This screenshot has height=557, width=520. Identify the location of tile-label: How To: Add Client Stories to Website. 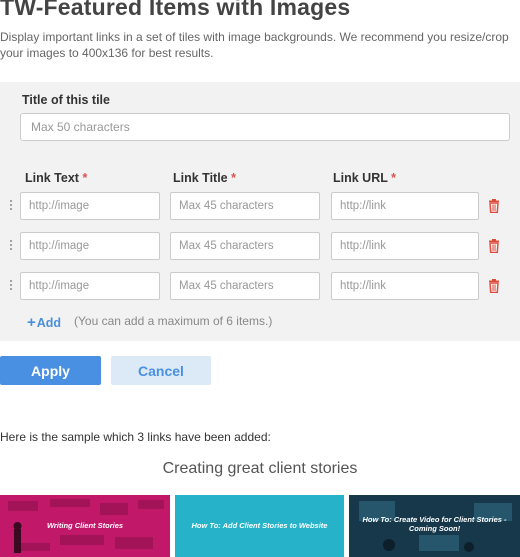
(259, 525).